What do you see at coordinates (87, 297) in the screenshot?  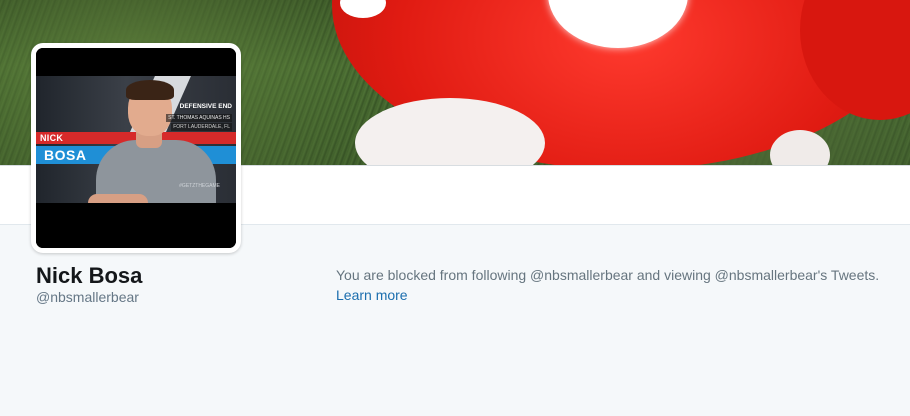 I see `profile-handle: @nbsmallerbear` at bounding box center [87, 297].